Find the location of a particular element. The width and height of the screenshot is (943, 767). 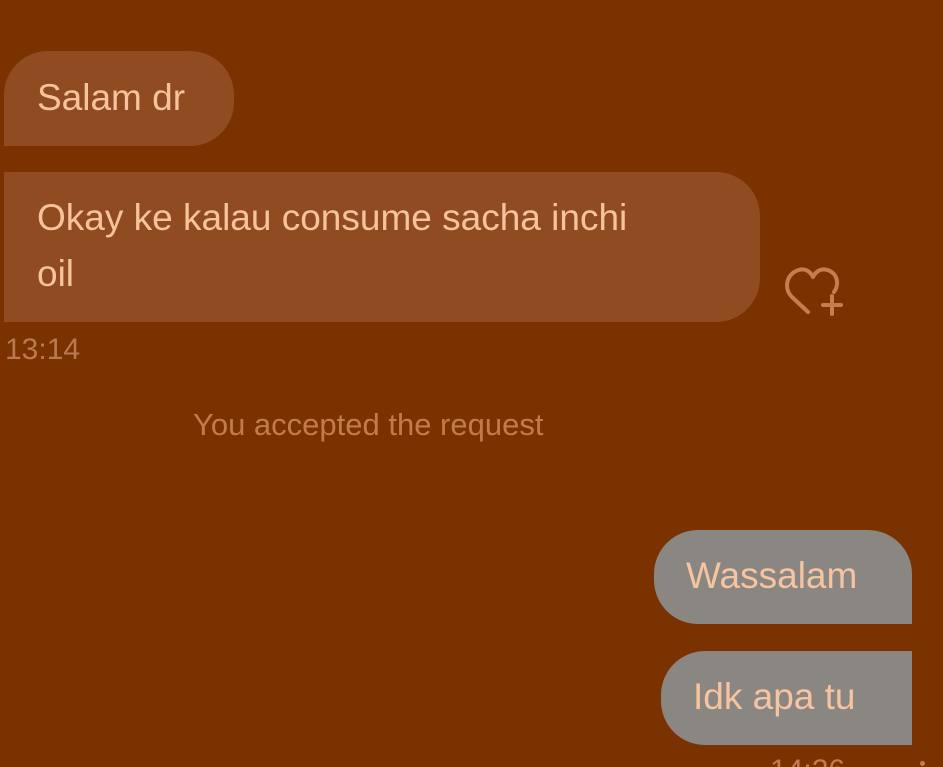

message-text: Idk apa tu is located at coordinates (774, 696).